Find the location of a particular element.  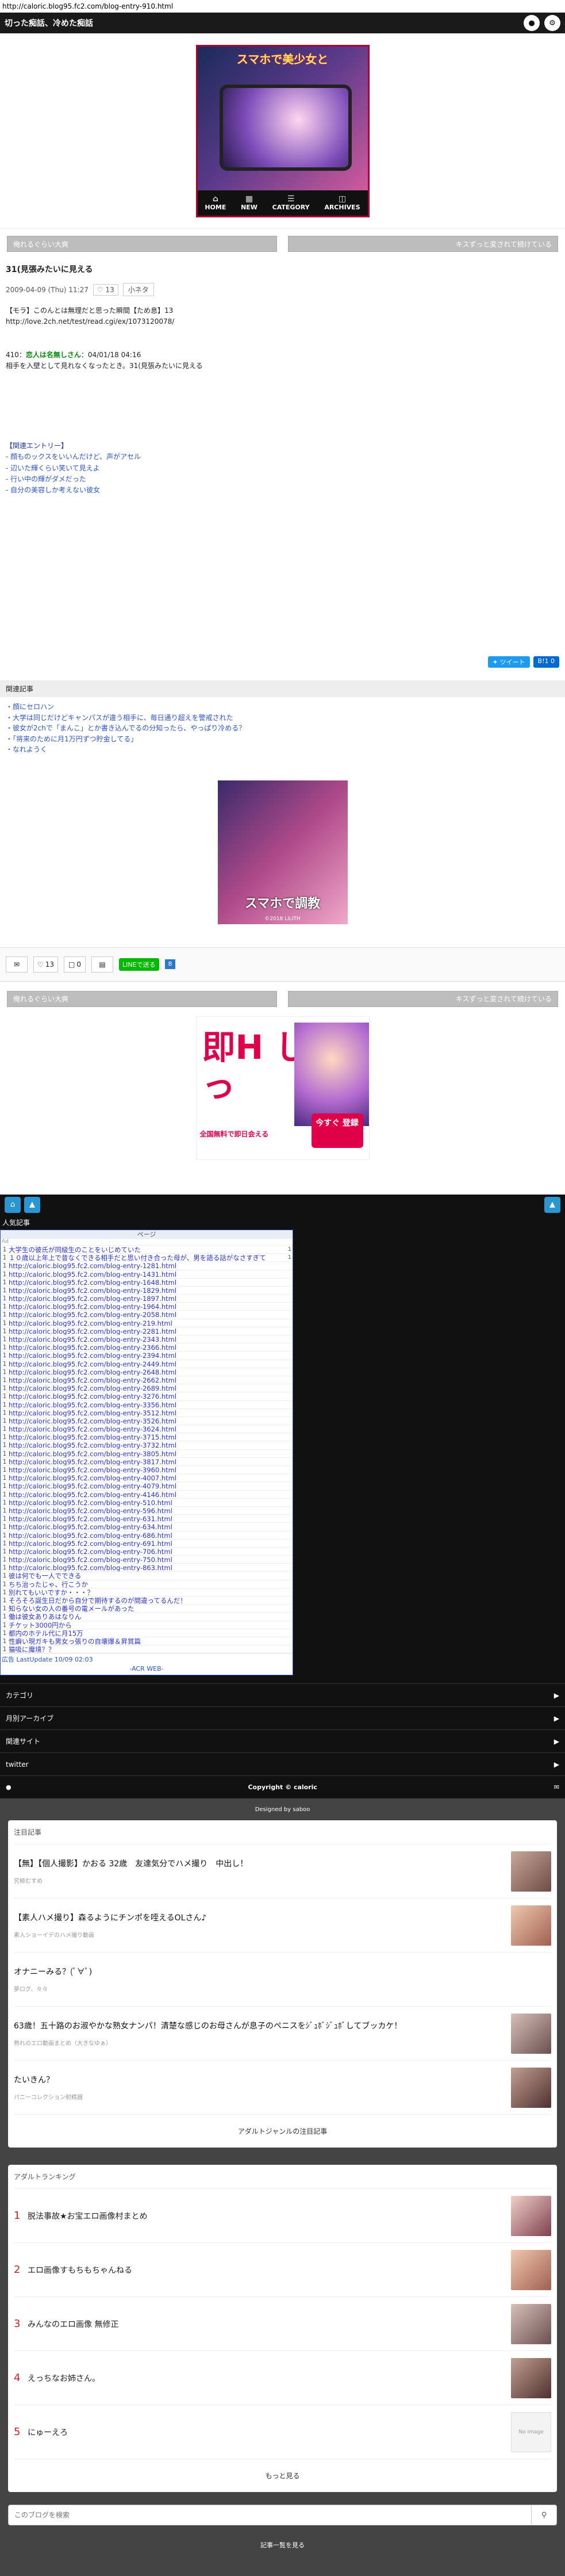

small-share-button: B is located at coordinates (170, 964).